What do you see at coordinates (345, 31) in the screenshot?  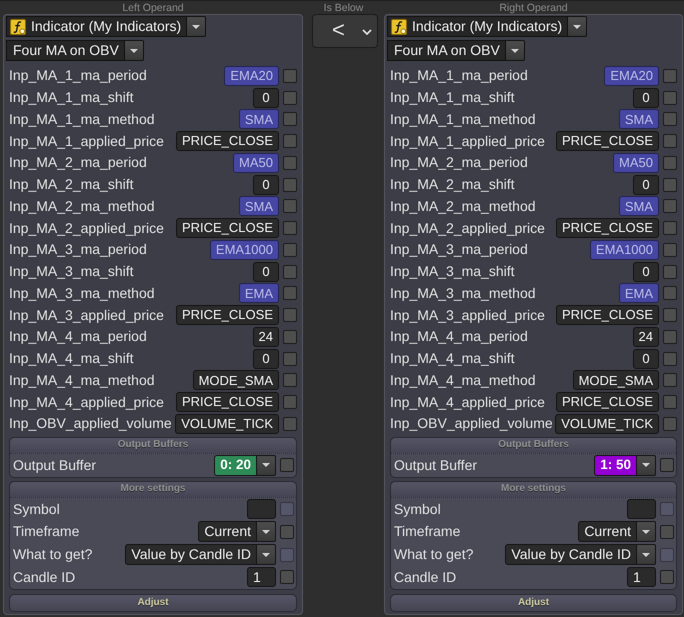 I see `comparator-dropdown: <` at bounding box center [345, 31].